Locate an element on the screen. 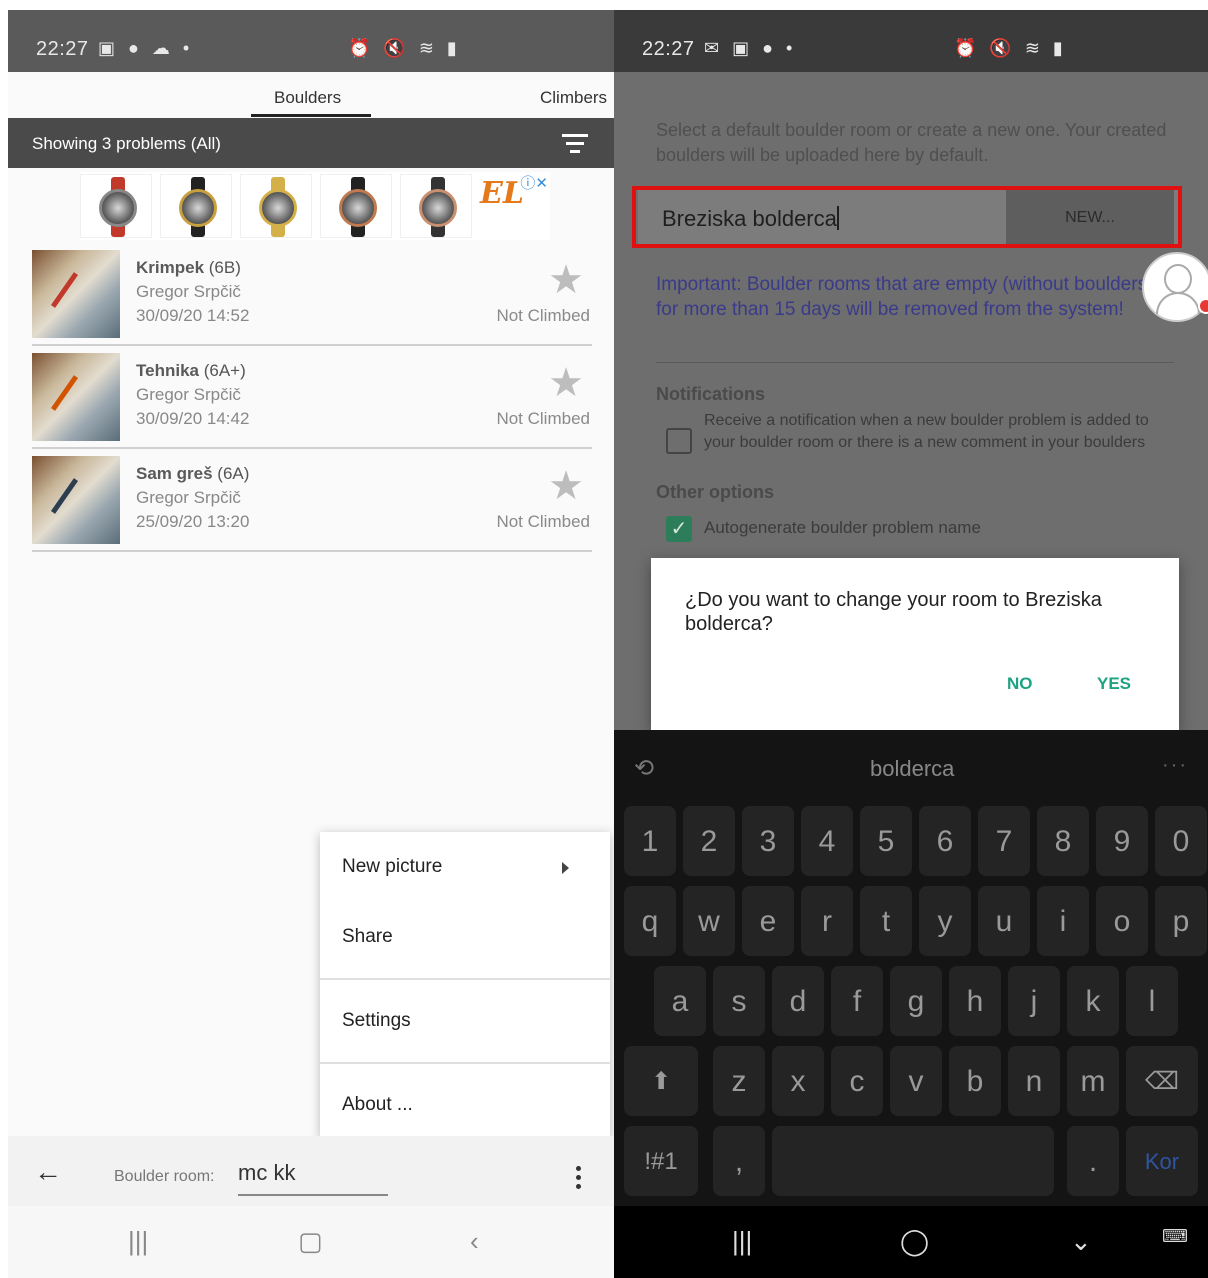 This screenshot has width=1208, height=1278. backspace-key-icon: ⌫ is located at coordinates (1162, 1081).